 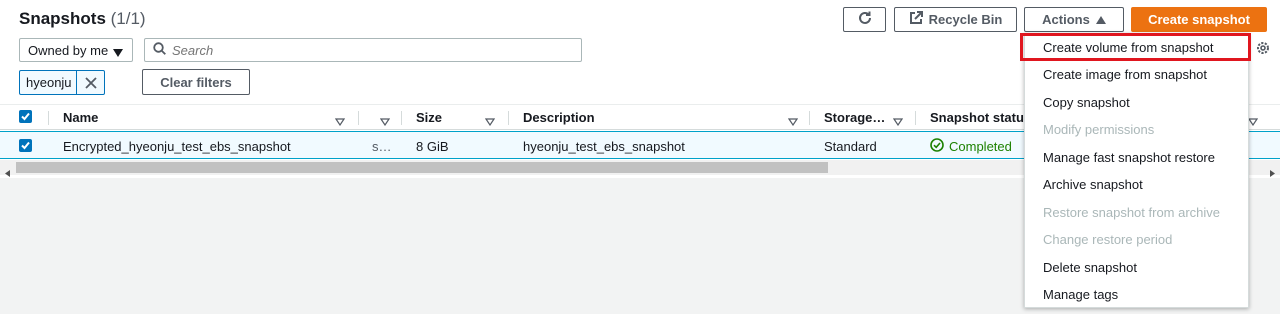 What do you see at coordinates (1125, 74) in the screenshot?
I see `menu-item-create-image: Create image from snapshot` at bounding box center [1125, 74].